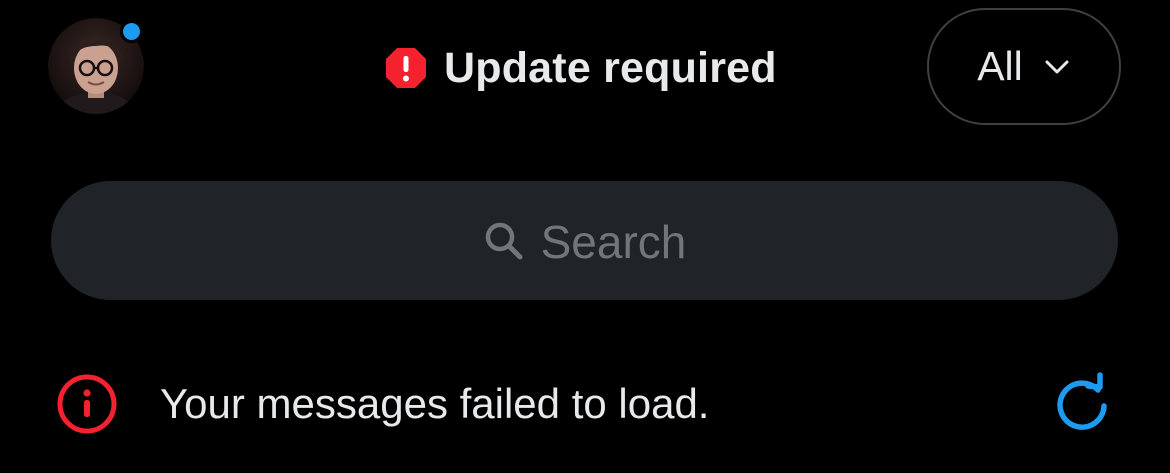  Describe the element at coordinates (1024, 66) in the screenshot. I see `filter-dropdown-button: All` at that location.